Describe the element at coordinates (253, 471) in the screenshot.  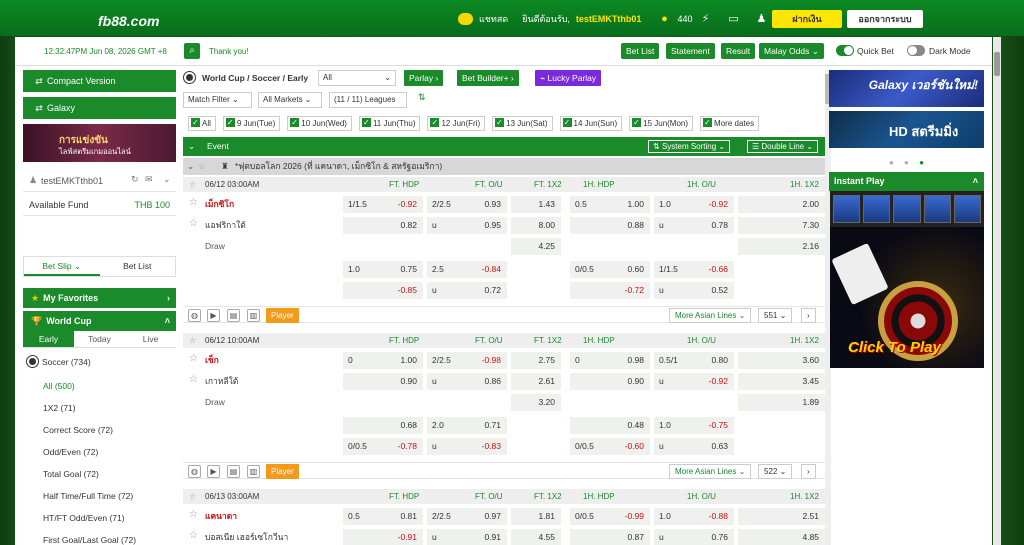
I see `stats-icon: ▥` at that location.